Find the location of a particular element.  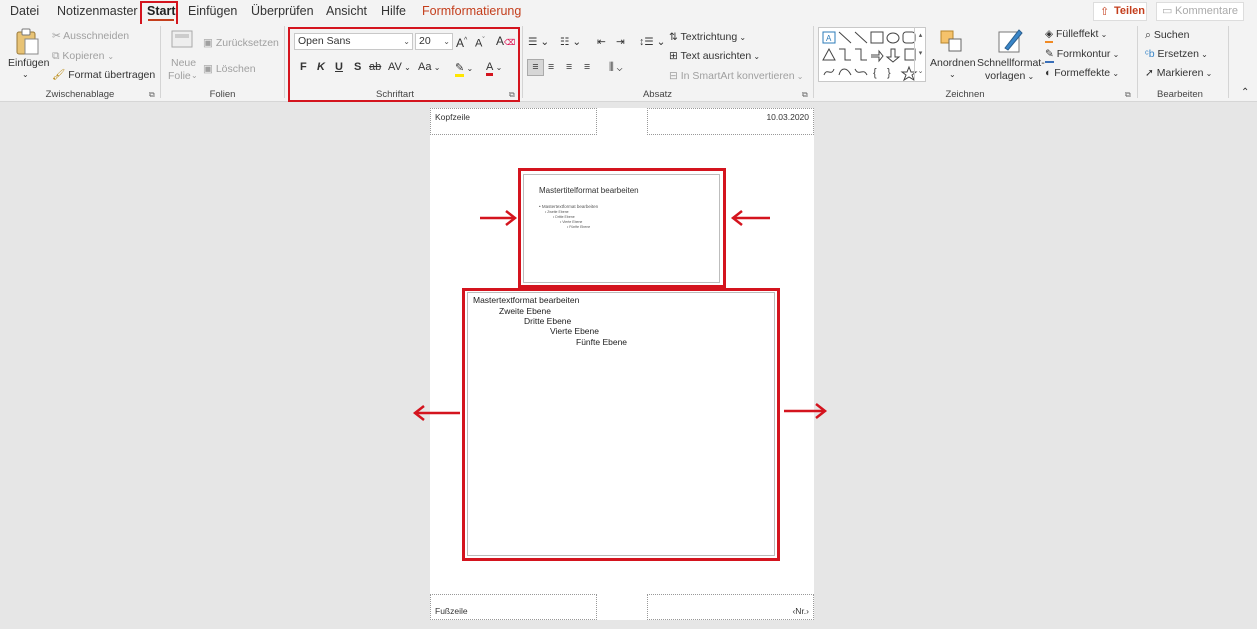

search-icon: ⌕ is located at coordinates (1148, 35).